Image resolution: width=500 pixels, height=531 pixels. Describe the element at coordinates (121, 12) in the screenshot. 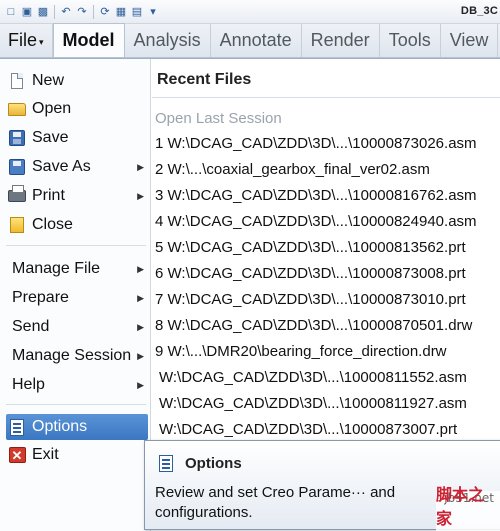

I see `windows-icon: ▦` at that location.